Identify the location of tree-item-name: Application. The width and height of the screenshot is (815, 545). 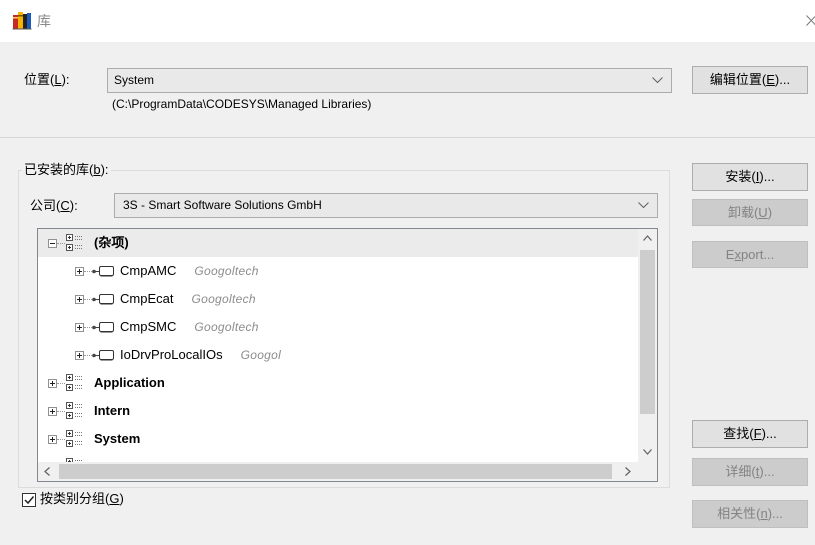
(129, 382).